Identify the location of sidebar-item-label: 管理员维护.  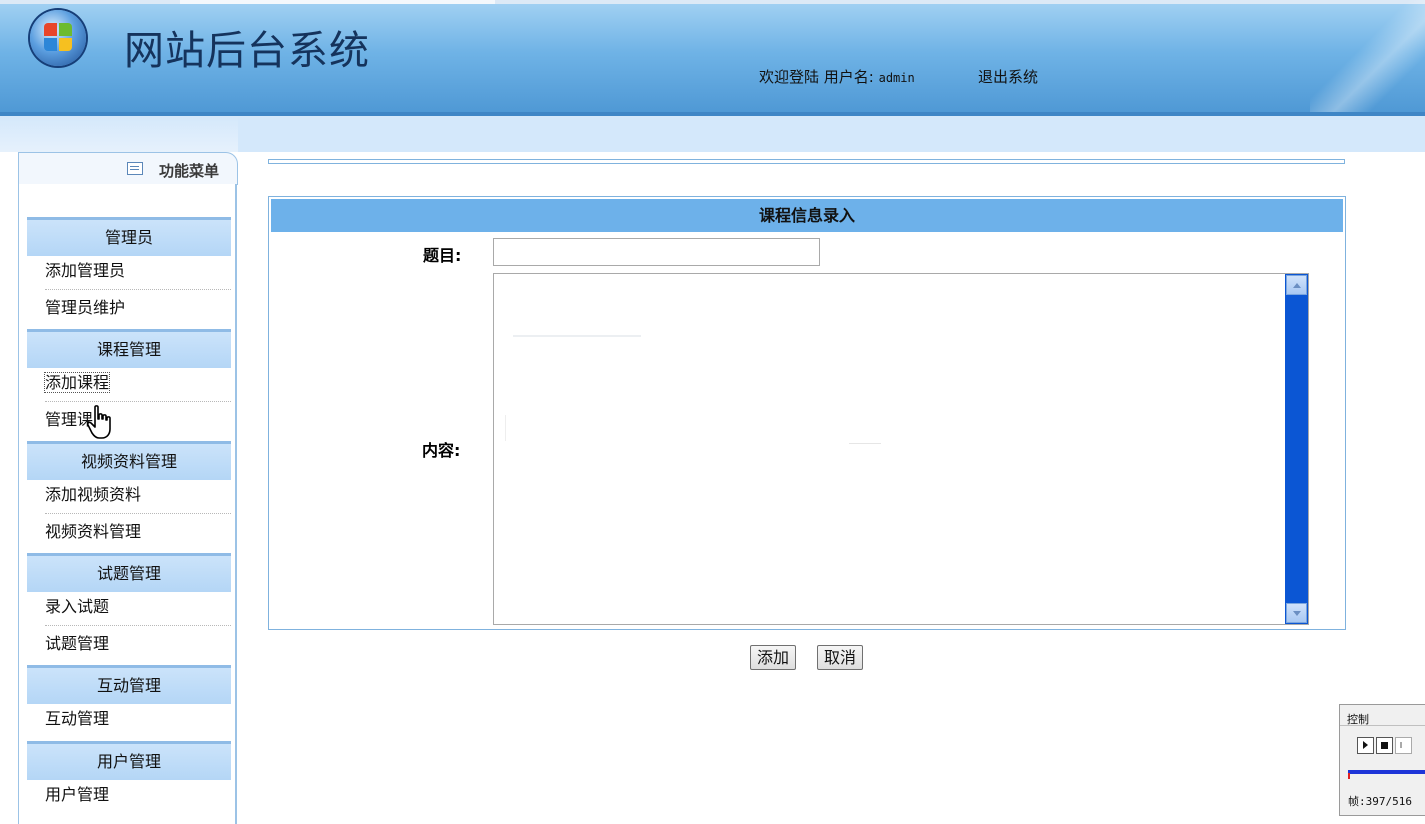
(85, 307).